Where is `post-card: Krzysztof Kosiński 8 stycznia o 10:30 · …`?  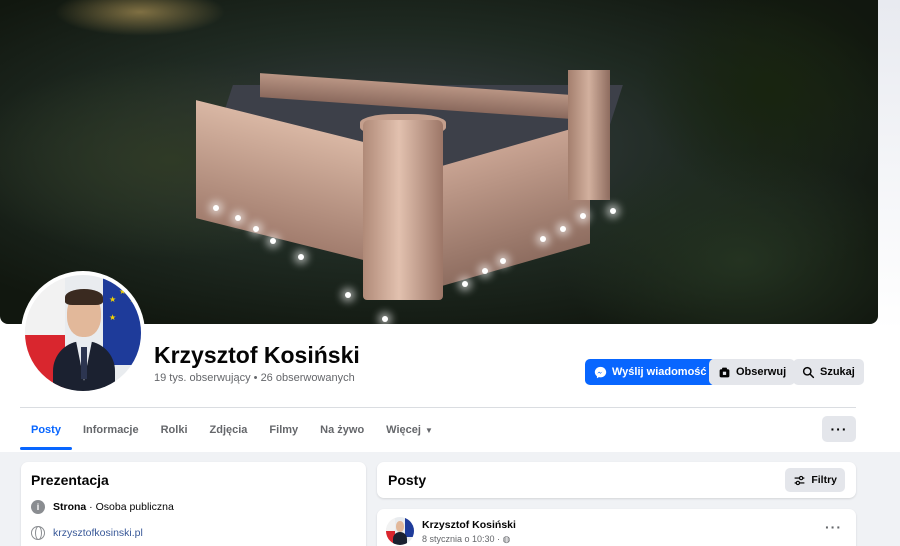
post-card: Krzysztof Kosiński 8 stycznia o 10:30 · … is located at coordinates (616, 527).